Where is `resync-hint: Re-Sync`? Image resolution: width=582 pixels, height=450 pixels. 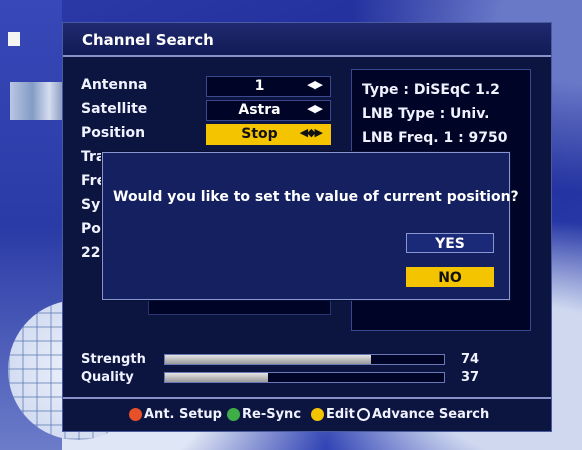 resync-hint: Re-Sync is located at coordinates (264, 414).